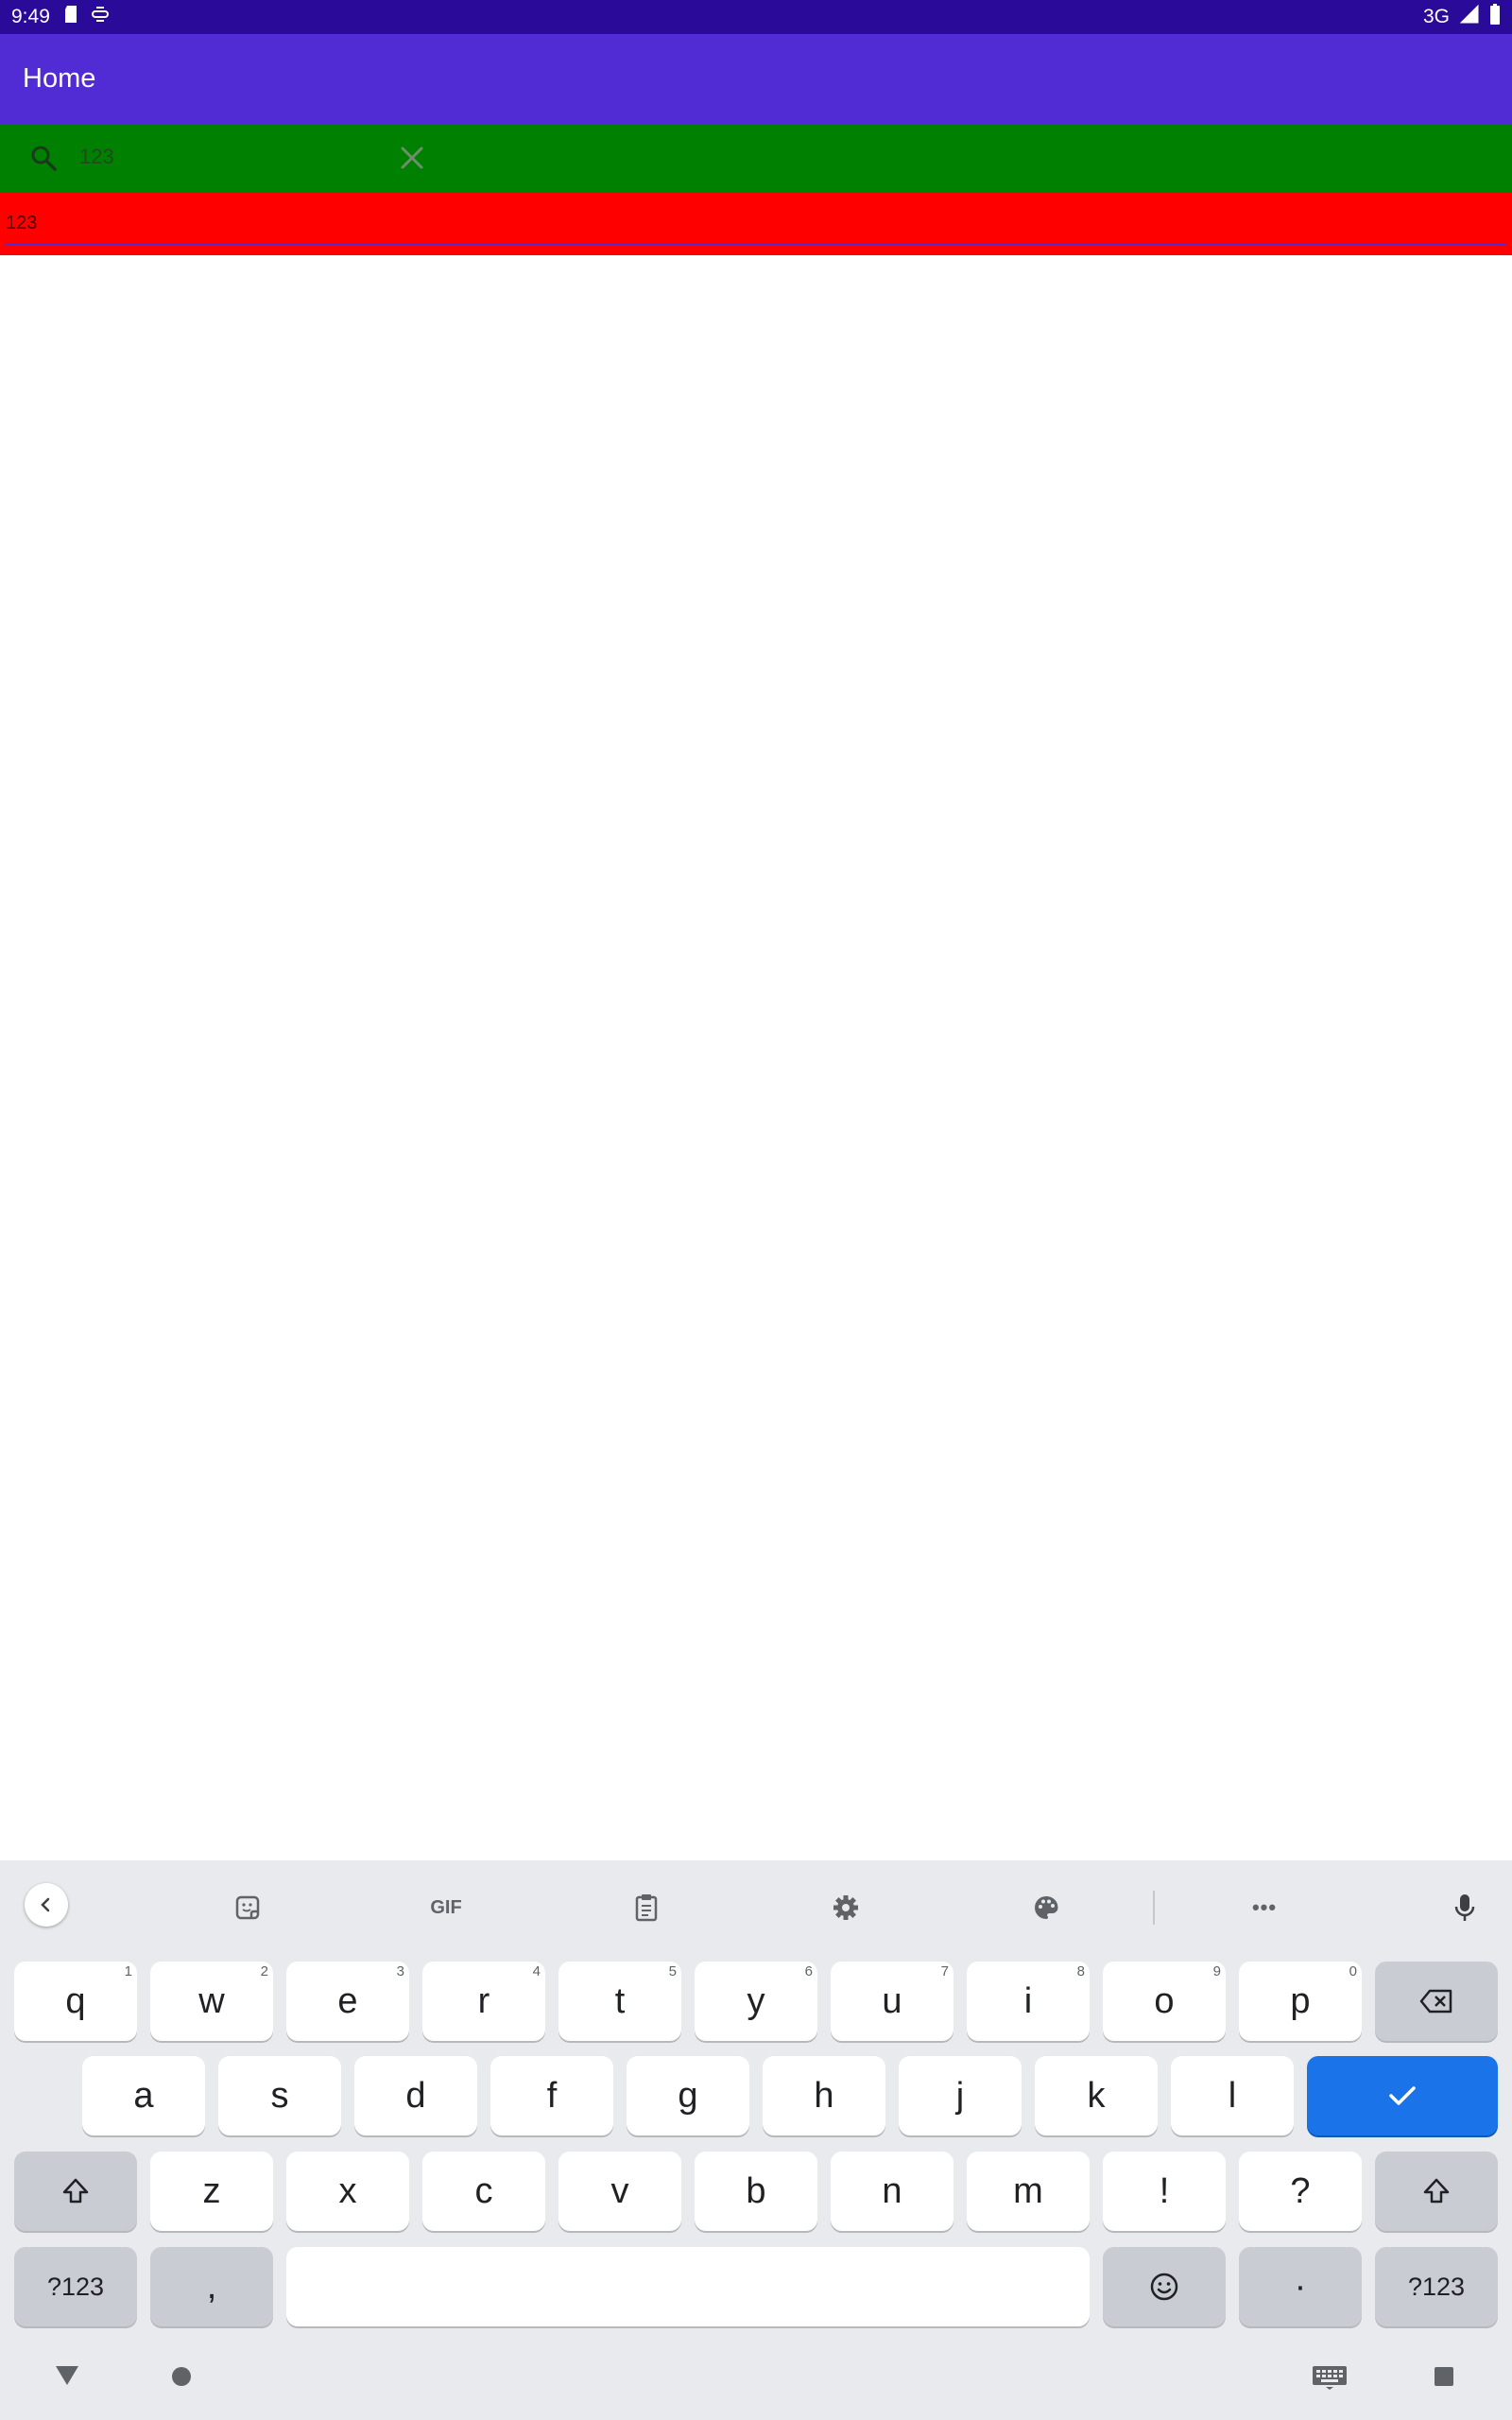  I want to click on emoji-icon, so click(1164, 2287).